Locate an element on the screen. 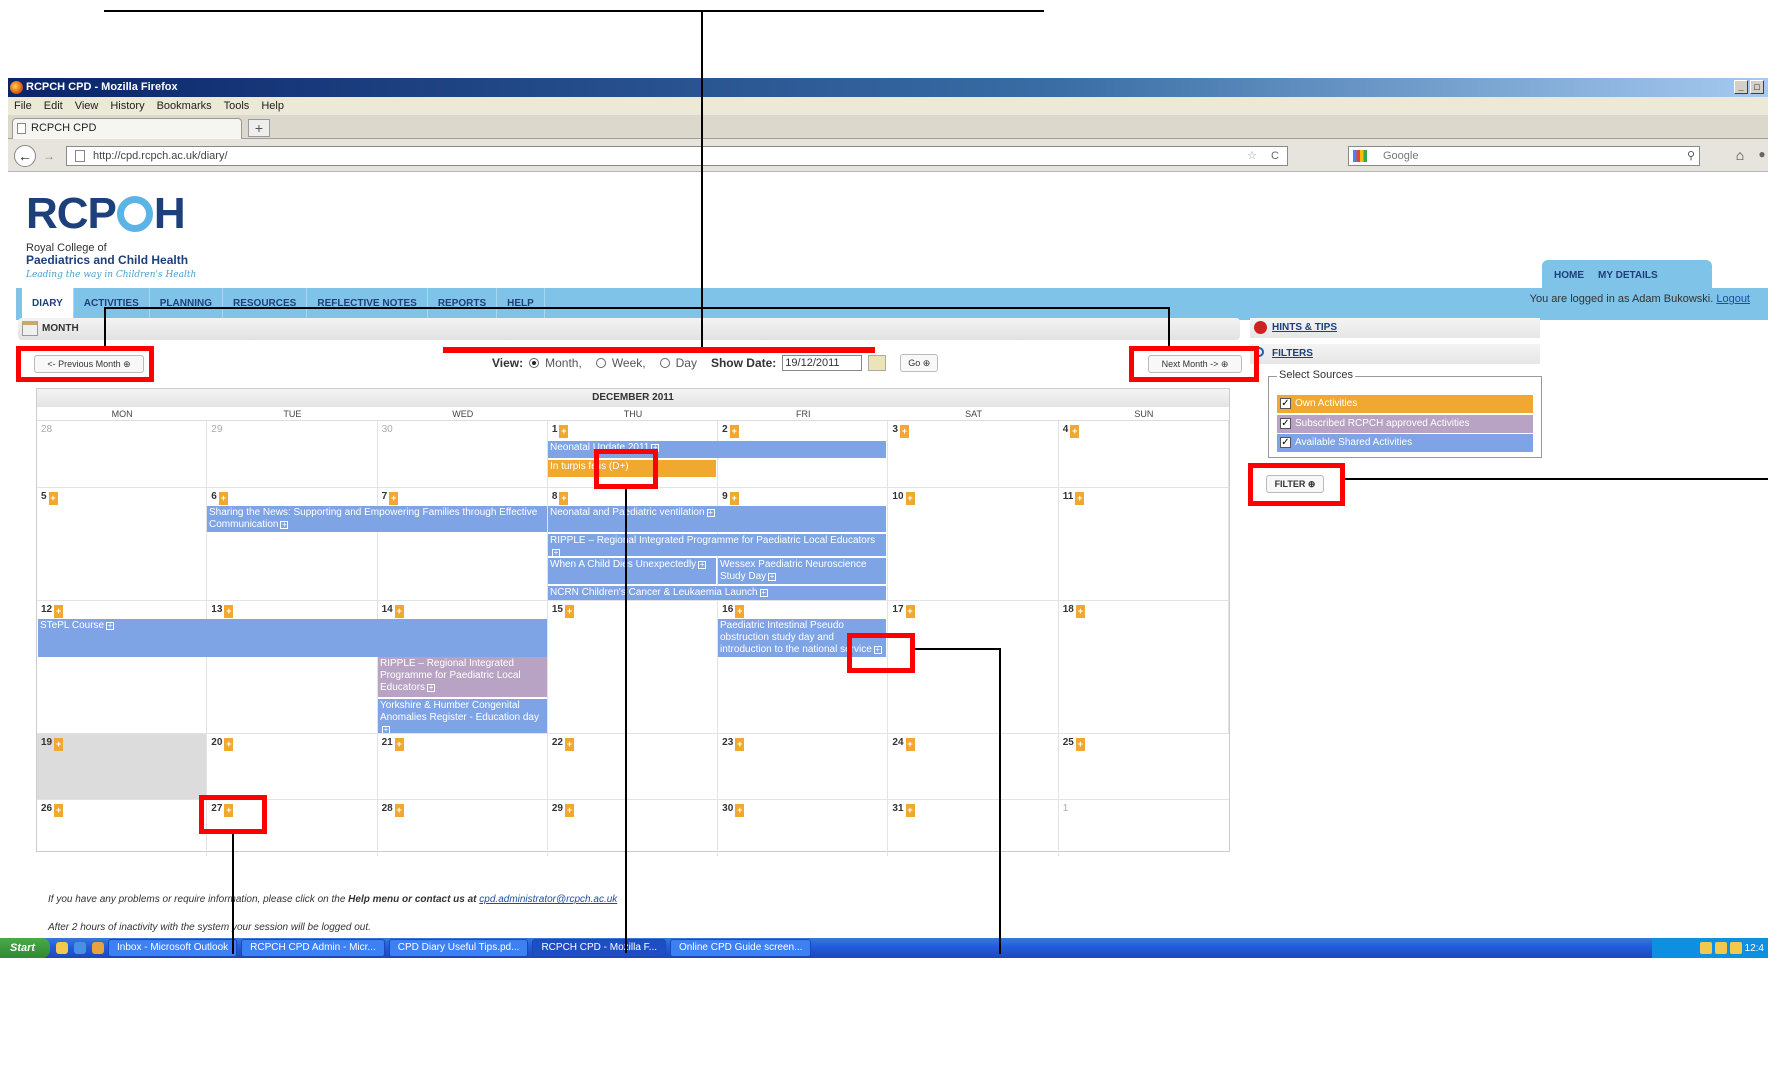 The width and height of the screenshot is (1768, 1076). show-date-input: 19/12/2011 is located at coordinates (822, 363).